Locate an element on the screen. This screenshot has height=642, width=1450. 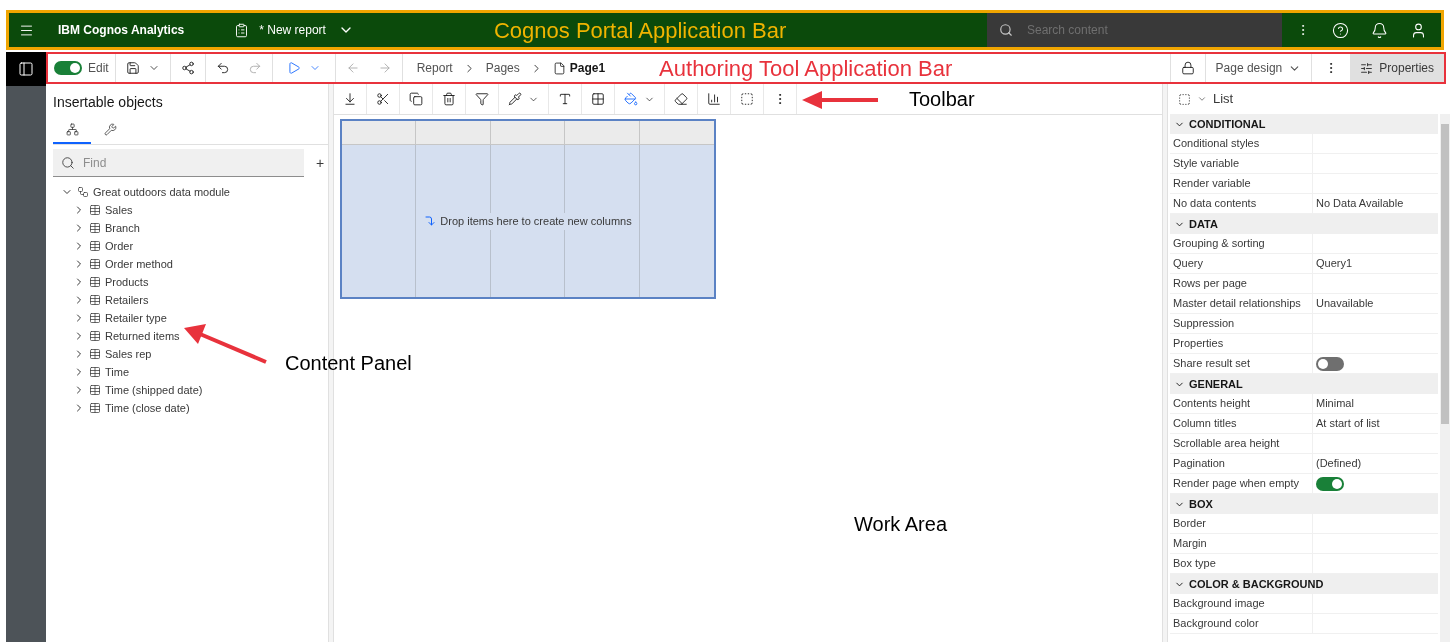
tree-item: Branch is located at coordinates (122, 228).